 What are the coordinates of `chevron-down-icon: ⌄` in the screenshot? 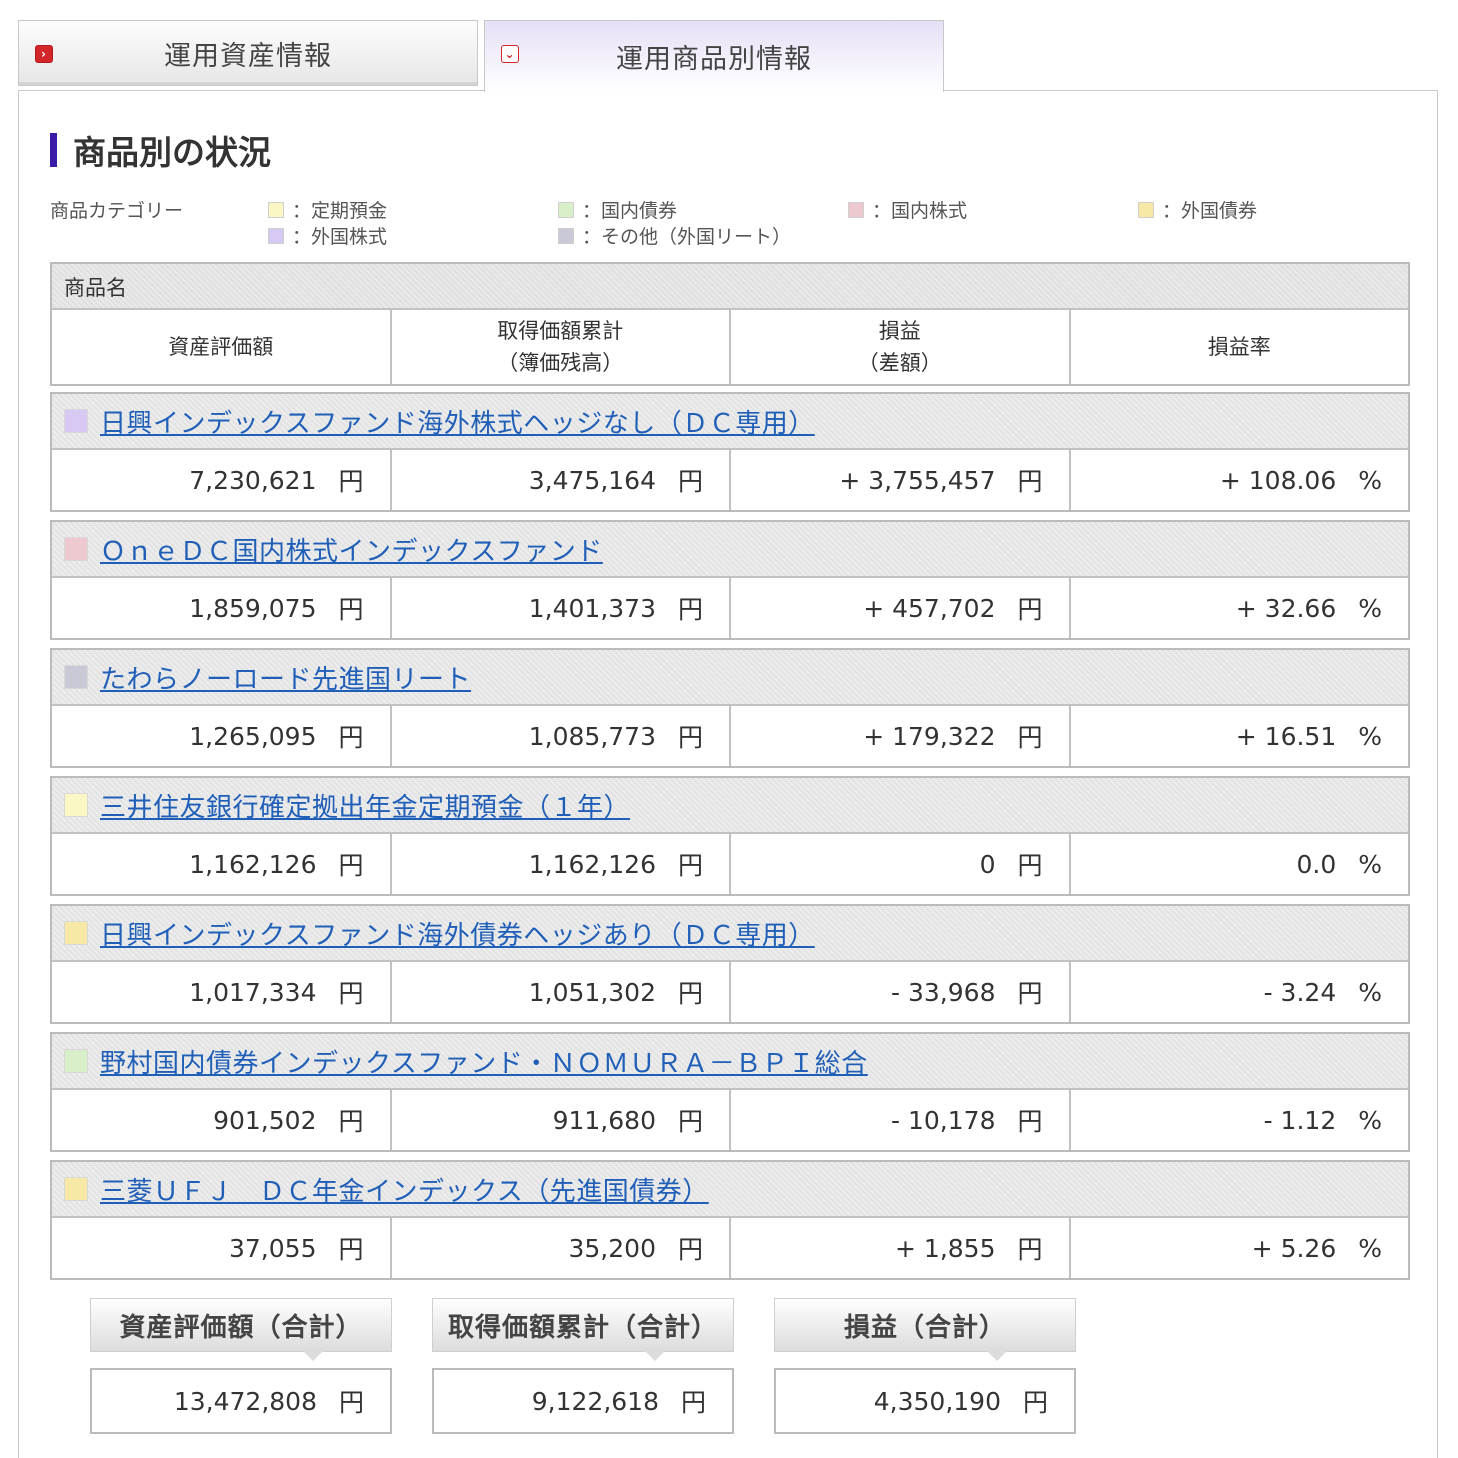 It's located at (510, 54).